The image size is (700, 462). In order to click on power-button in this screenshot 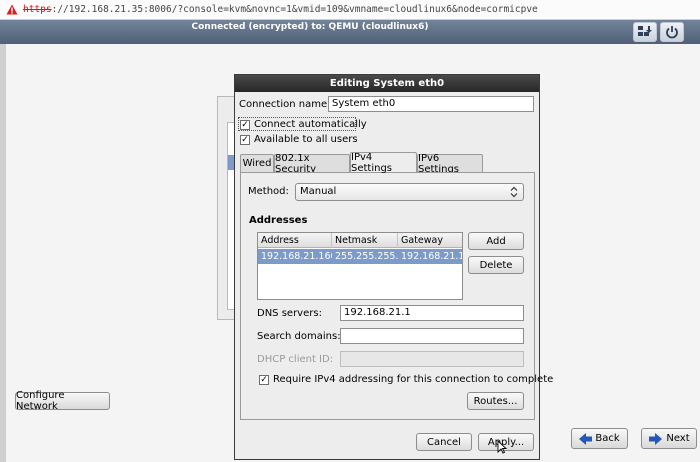, I will do `click(672, 32)`.